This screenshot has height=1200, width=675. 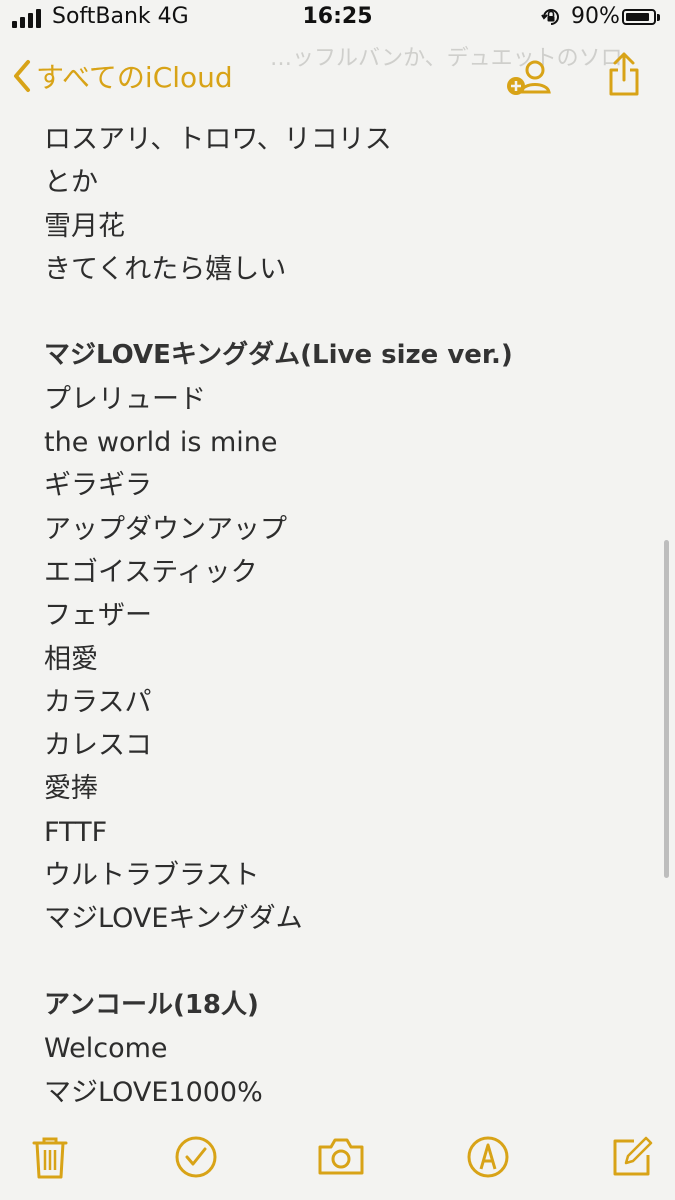 I want to click on note-line: ギラギラ, so click(x=98, y=486).